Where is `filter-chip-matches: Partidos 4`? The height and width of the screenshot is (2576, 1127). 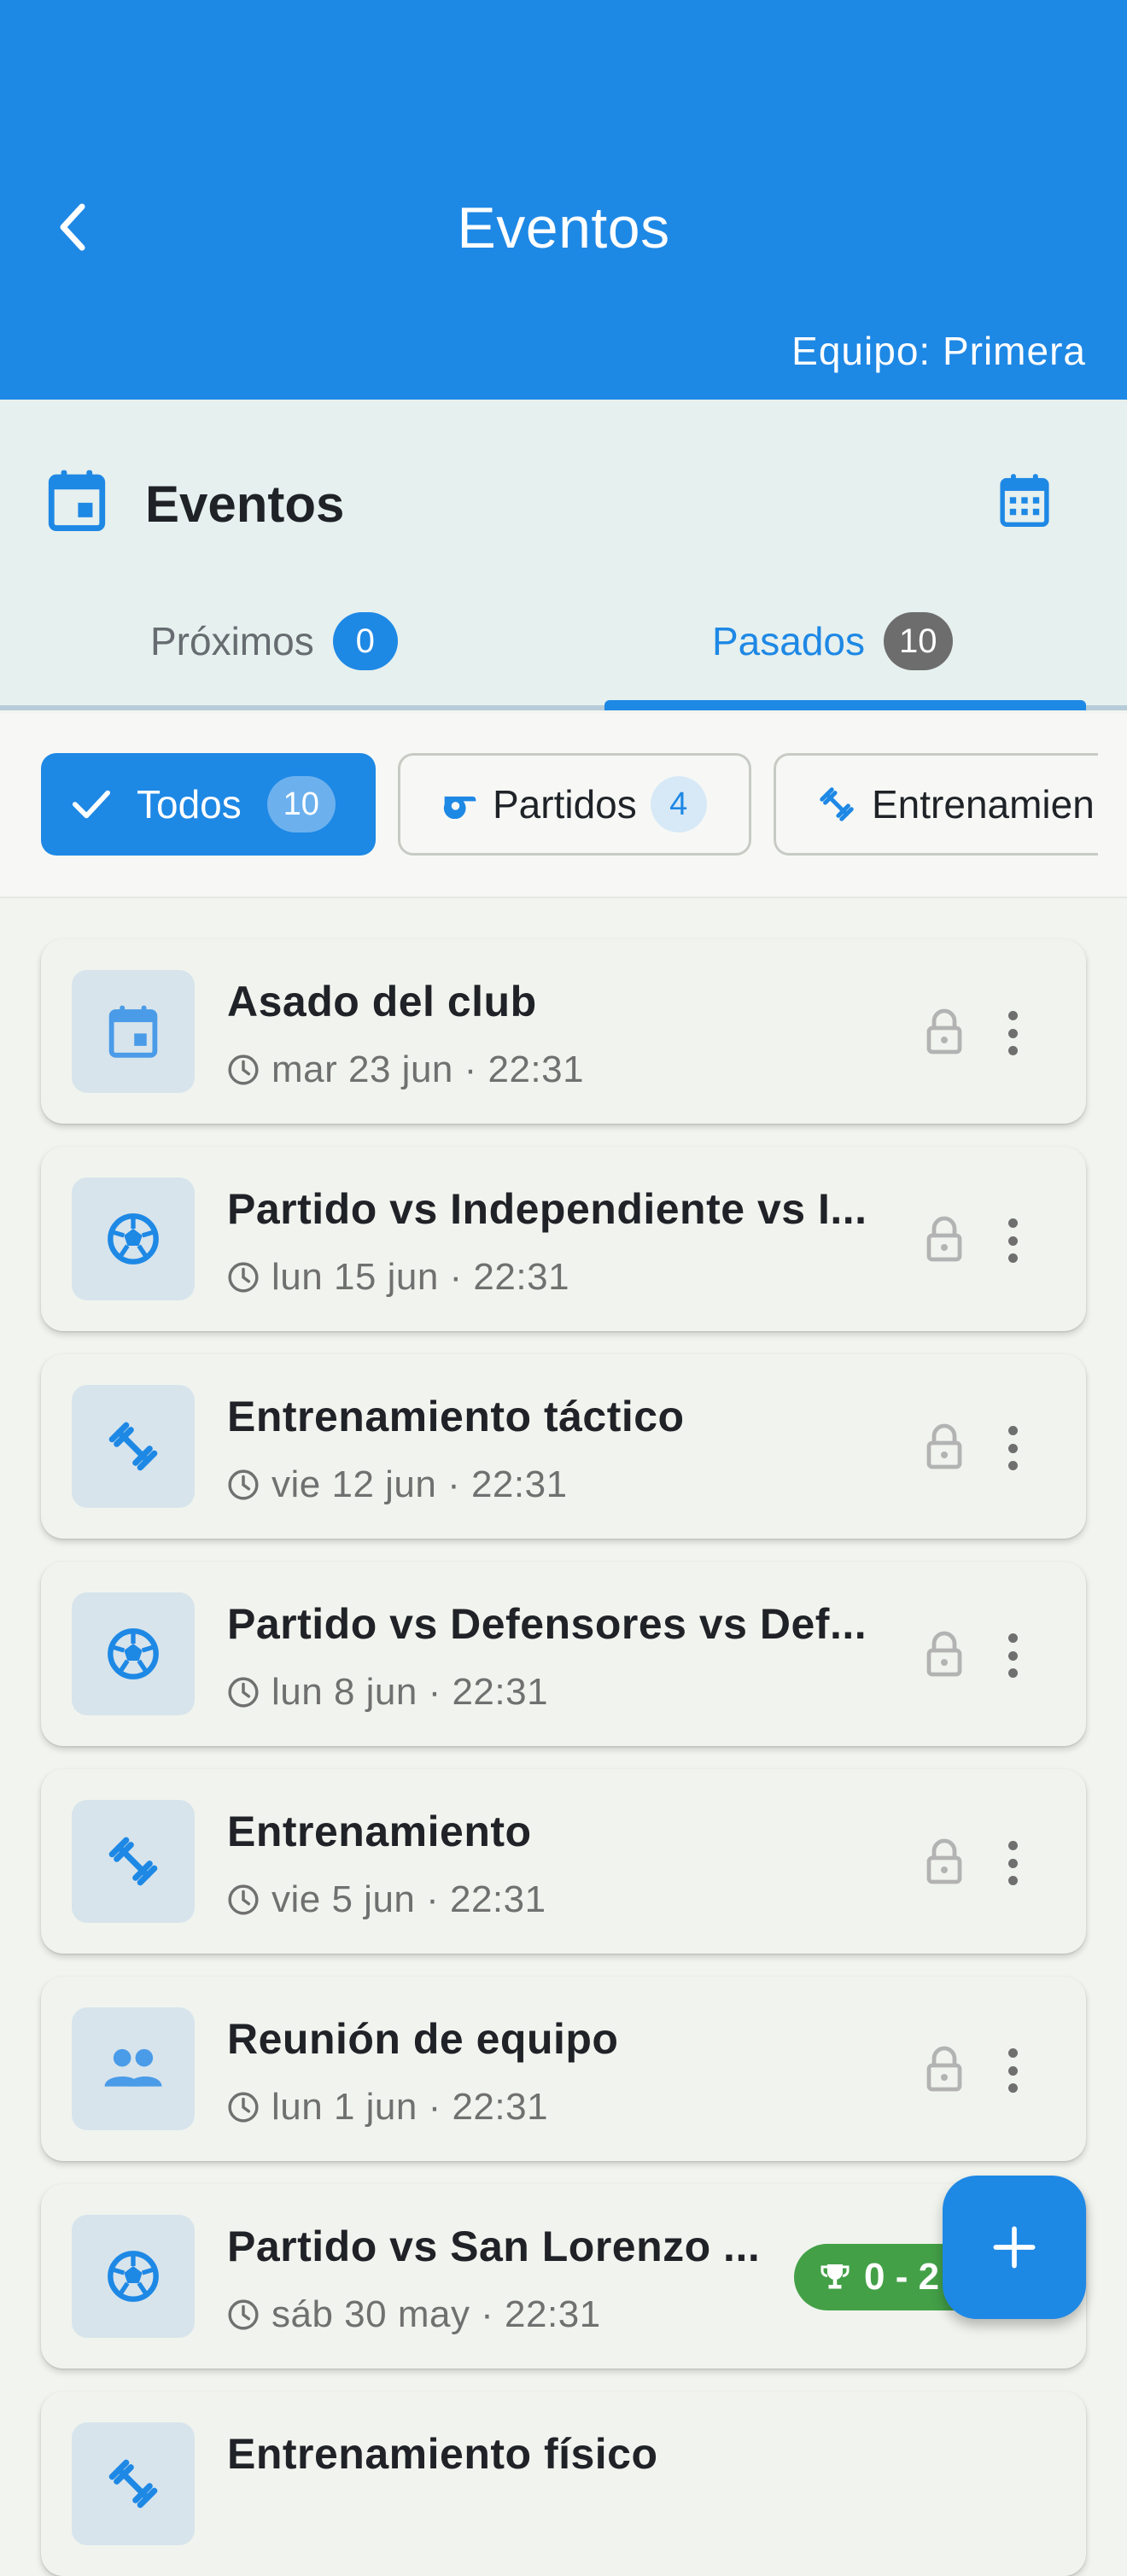
filter-chip-matches: Partidos 4 is located at coordinates (574, 804).